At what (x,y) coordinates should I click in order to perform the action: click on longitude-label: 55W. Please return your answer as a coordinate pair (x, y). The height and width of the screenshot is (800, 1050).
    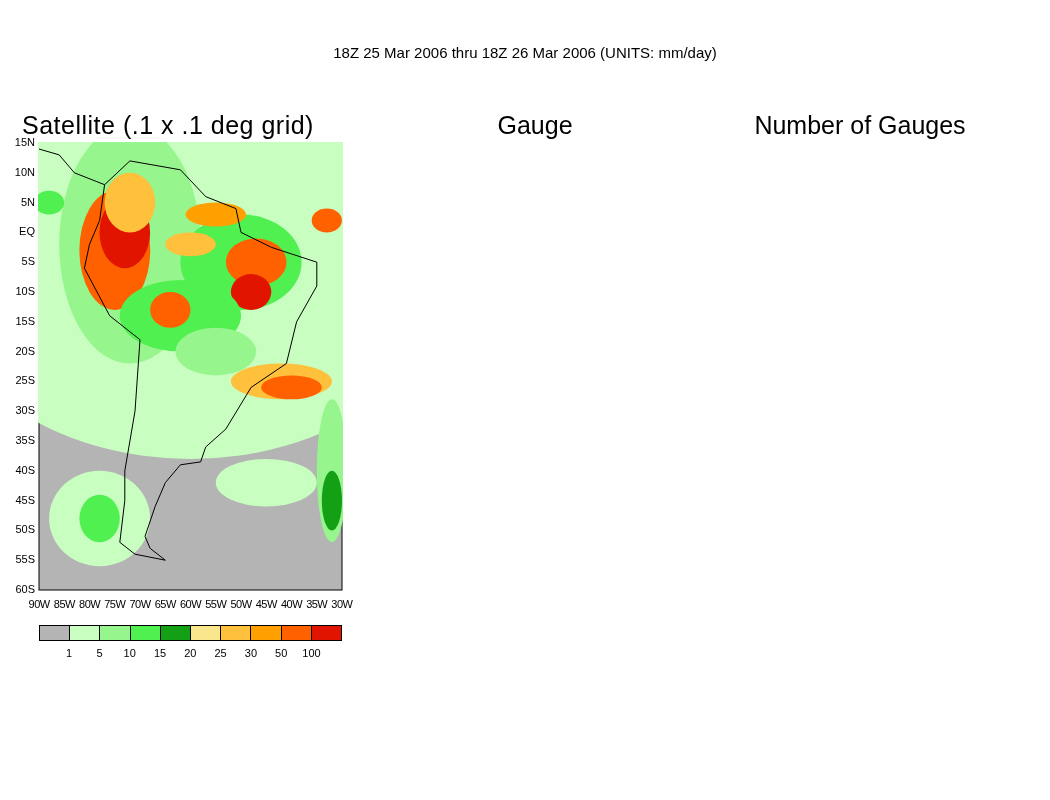
    Looking at the image, I should click on (216, 604).